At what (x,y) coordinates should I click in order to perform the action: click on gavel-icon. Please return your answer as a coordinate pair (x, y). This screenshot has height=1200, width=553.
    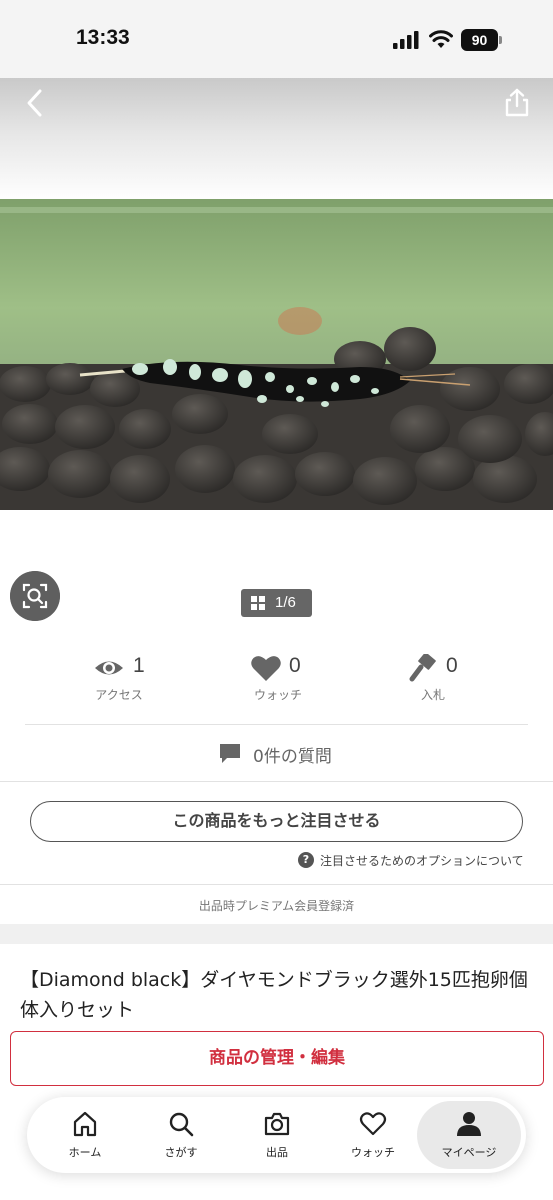
    Looking at the image, I should click on (422, 668).